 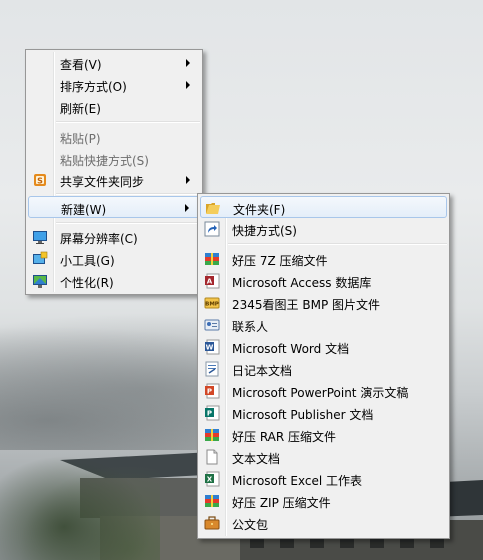 I want to click on menu-item-label: 粘贴快捷方式(S), so click(x=104, y=161).